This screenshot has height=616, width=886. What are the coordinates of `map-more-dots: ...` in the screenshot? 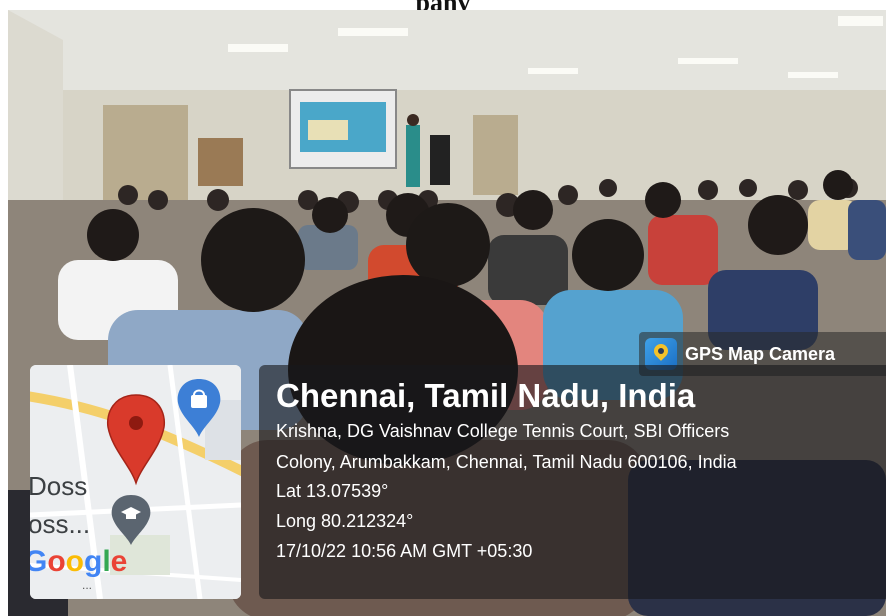 It's located at (87, 585).